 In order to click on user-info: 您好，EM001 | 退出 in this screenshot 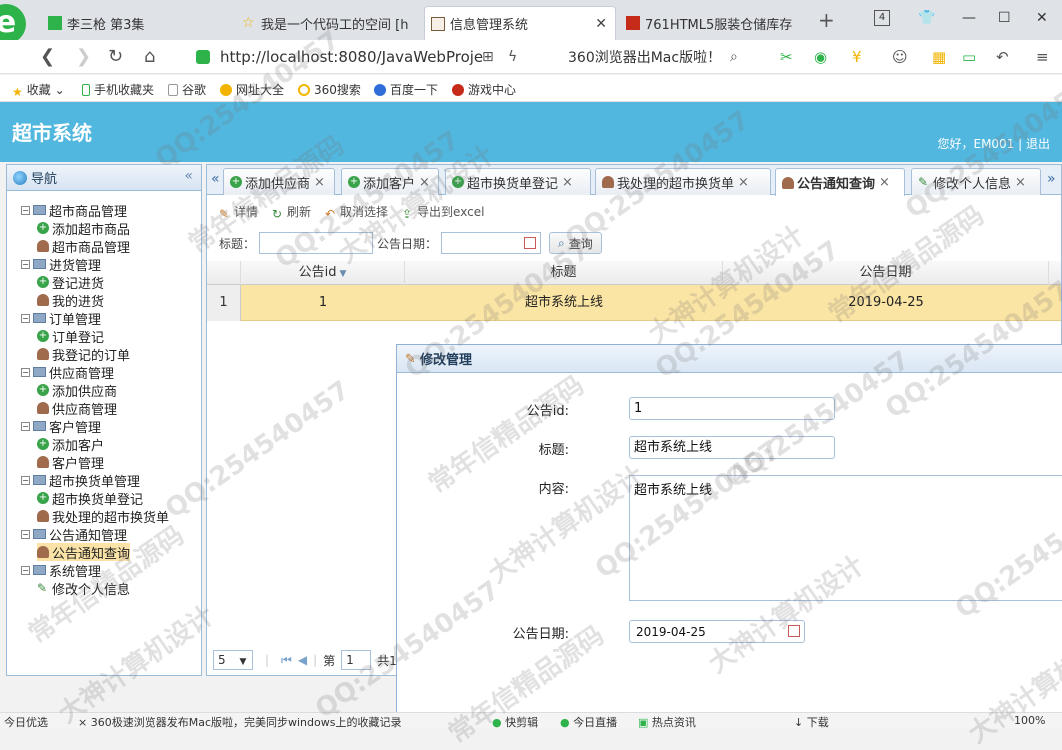, I will do `click(993, 143)`.